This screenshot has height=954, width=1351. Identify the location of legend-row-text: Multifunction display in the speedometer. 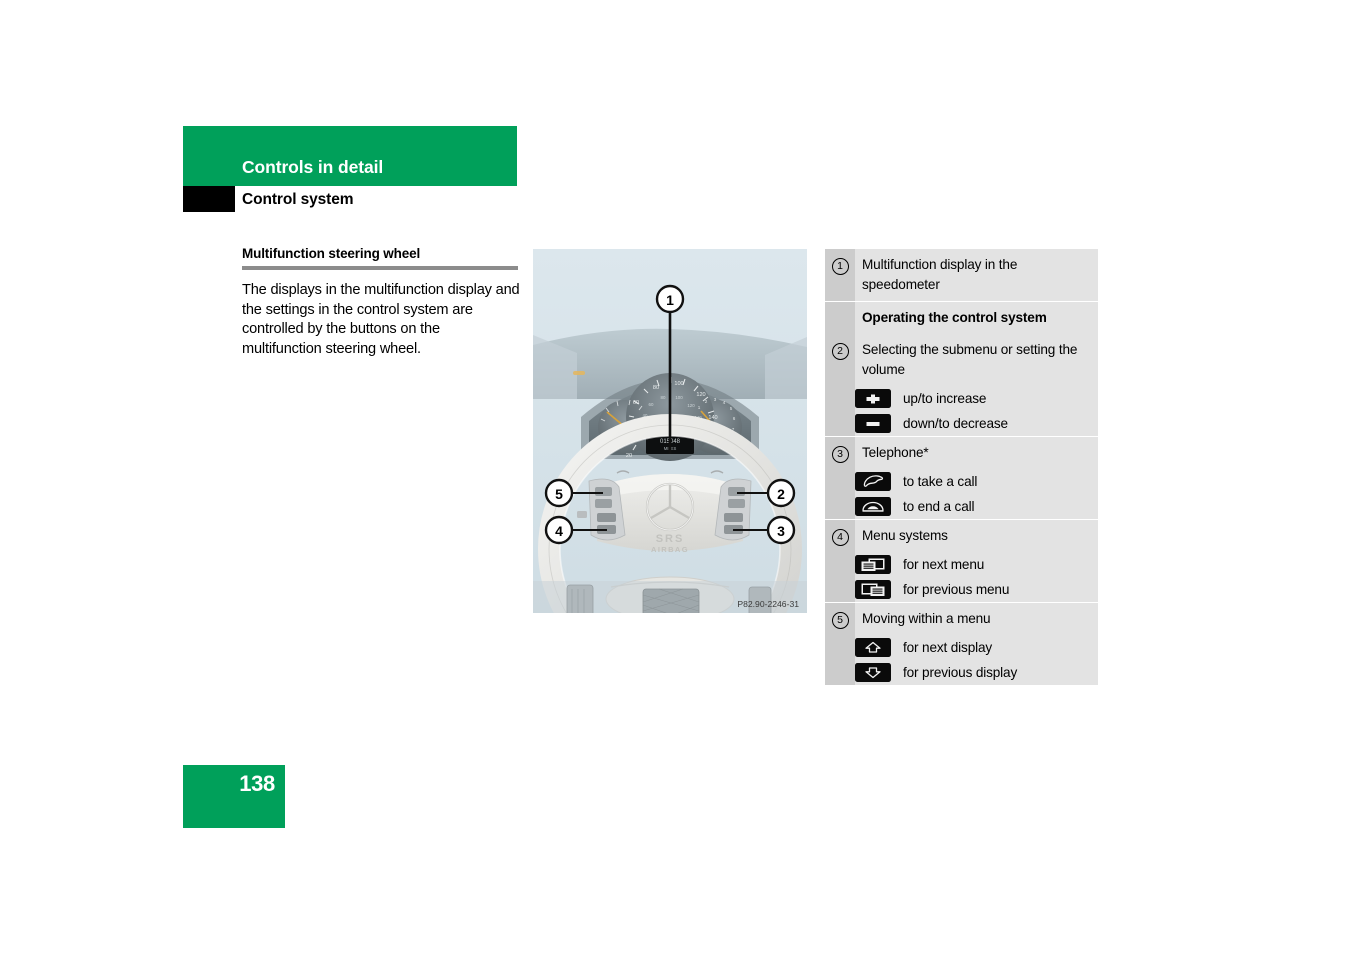
(940, 274).